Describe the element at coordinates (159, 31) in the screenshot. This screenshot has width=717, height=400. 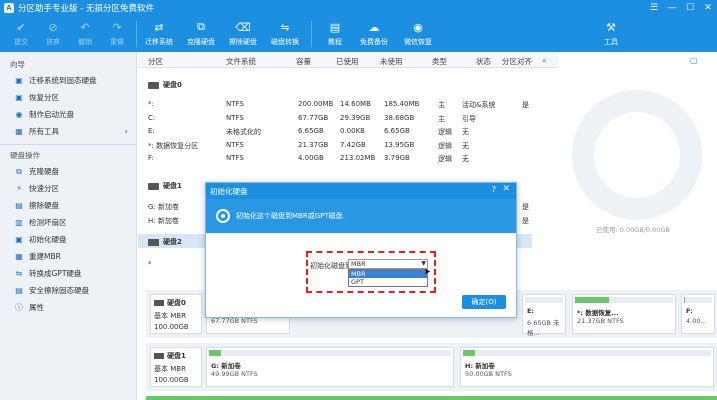
I see `migrate-os-button: ⇄ 迁移系统` at that location.